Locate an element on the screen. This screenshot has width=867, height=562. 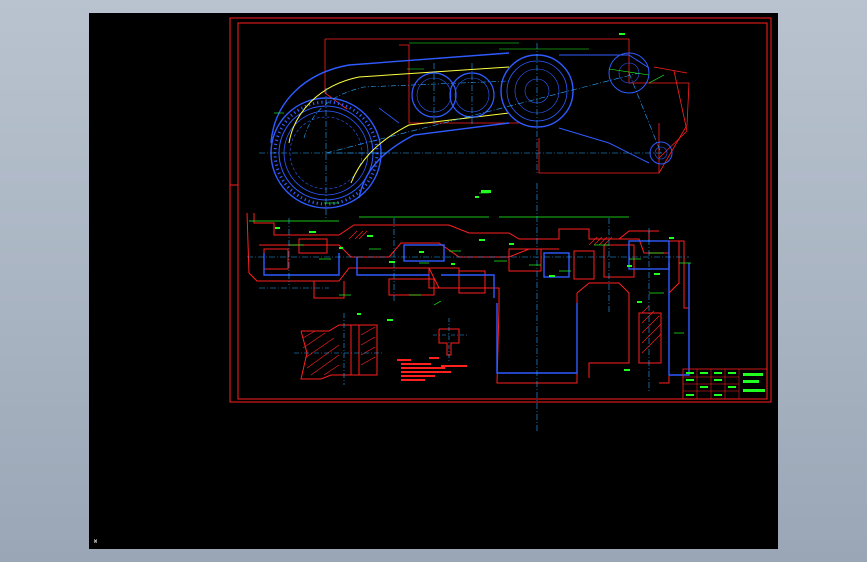
curved-arm is located at coordinates (390, 125).